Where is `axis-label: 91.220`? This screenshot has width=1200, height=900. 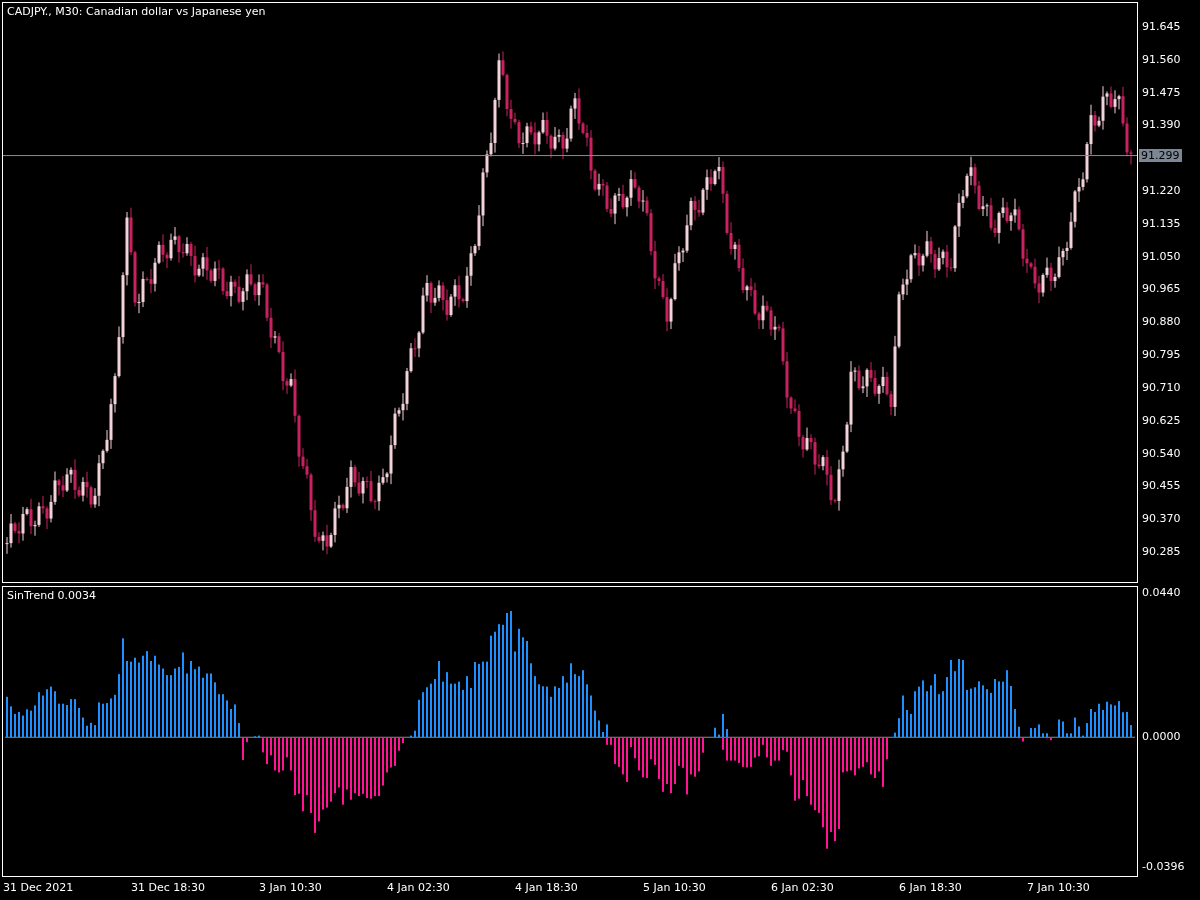 axis-label: 91.220 is located at coordinates (1161, 191).